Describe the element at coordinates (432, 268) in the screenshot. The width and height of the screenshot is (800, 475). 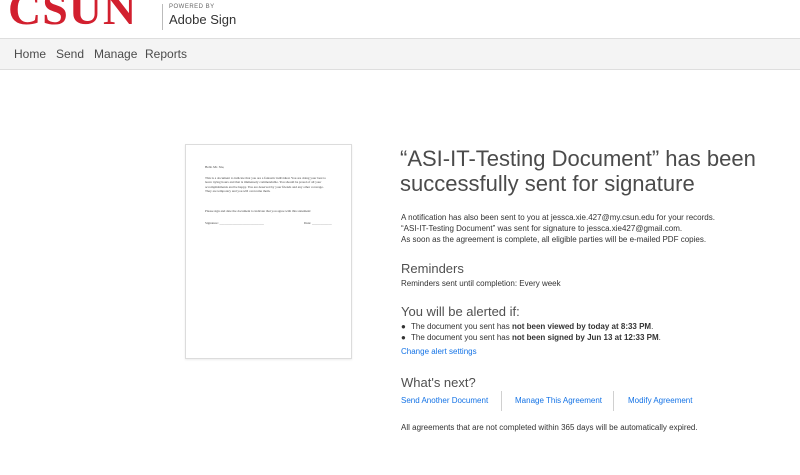
I see `reminders-heading: Reminders` at that location.